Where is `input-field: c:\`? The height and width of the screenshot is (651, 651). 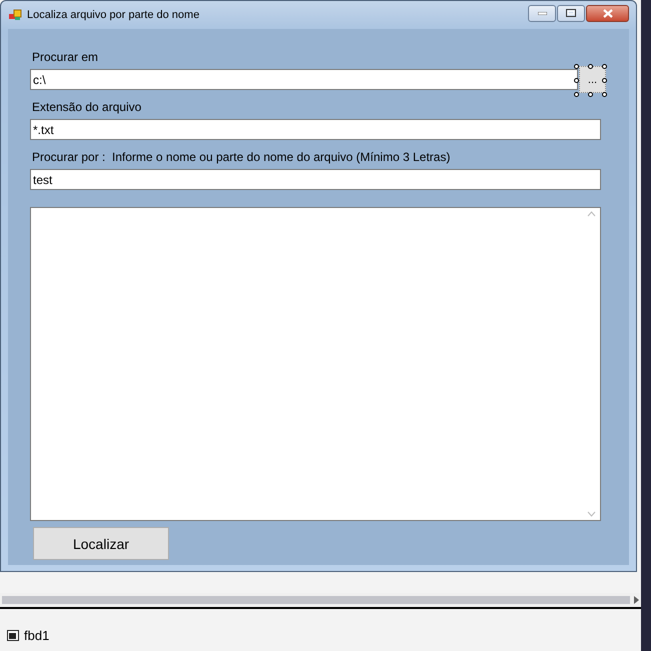 input-field: c:\ is located at coordinates (304, 79).